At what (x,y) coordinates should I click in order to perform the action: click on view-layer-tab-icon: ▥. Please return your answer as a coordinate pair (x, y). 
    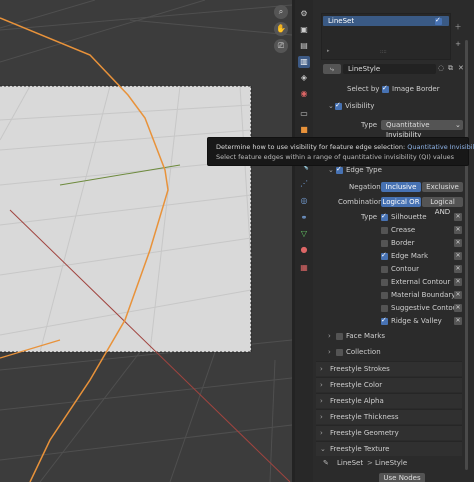
    Looking at the image, I should click on (304, 62).